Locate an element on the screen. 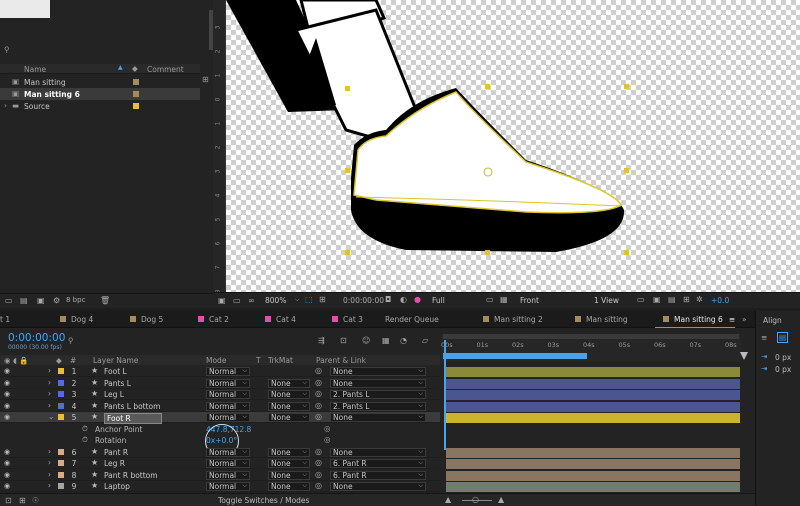  zoom-in-icon: ▲ is located at coordinates (501, 499).